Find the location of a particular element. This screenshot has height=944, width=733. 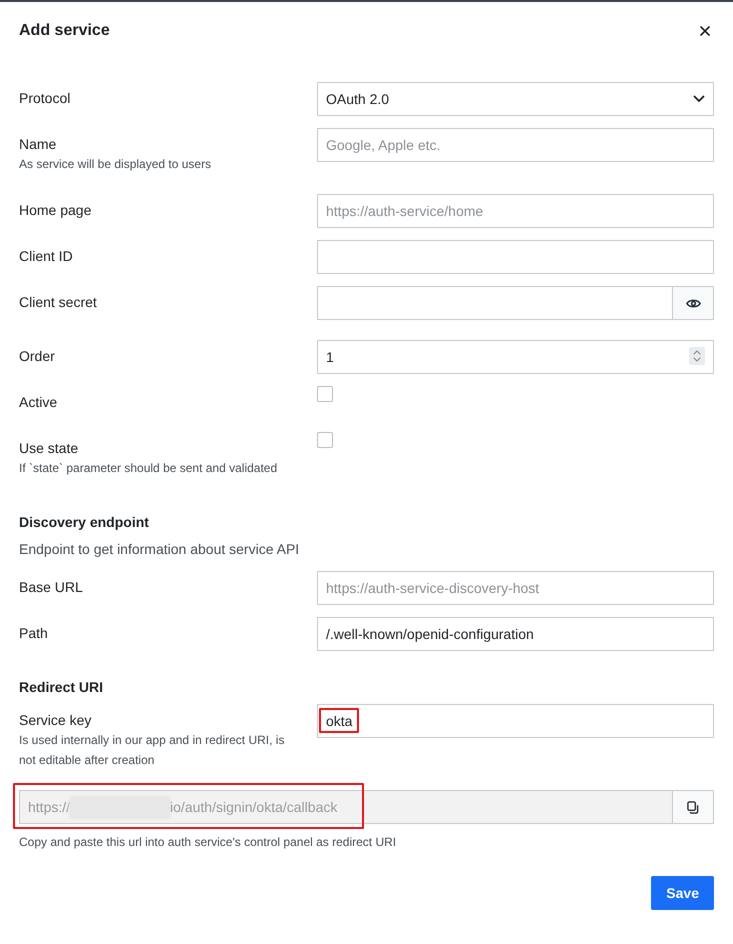

field-hint: Copy and paste this url into auth service's control panel as redirect URI is located at coordinates (207, 842).